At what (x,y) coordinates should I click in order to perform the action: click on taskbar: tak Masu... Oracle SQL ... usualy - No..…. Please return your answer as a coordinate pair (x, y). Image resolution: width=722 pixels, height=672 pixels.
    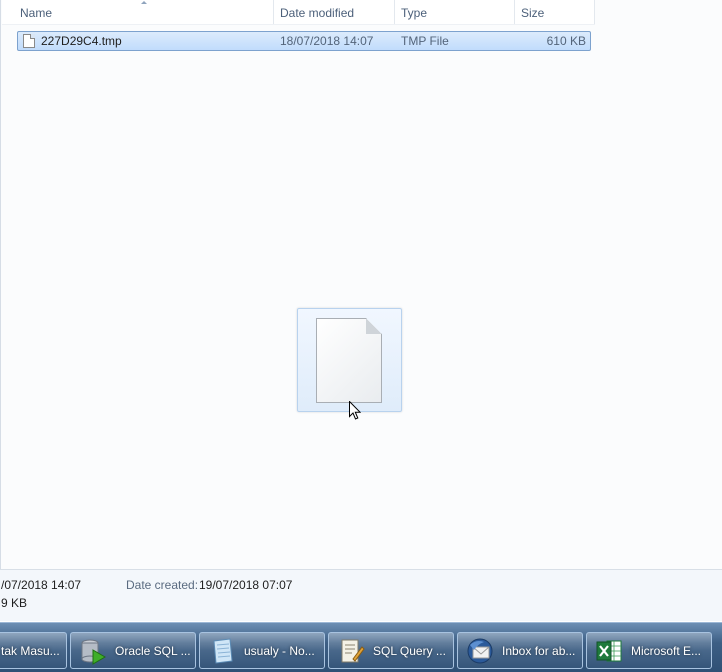
    Looking at the image, I should click on (361, 647).